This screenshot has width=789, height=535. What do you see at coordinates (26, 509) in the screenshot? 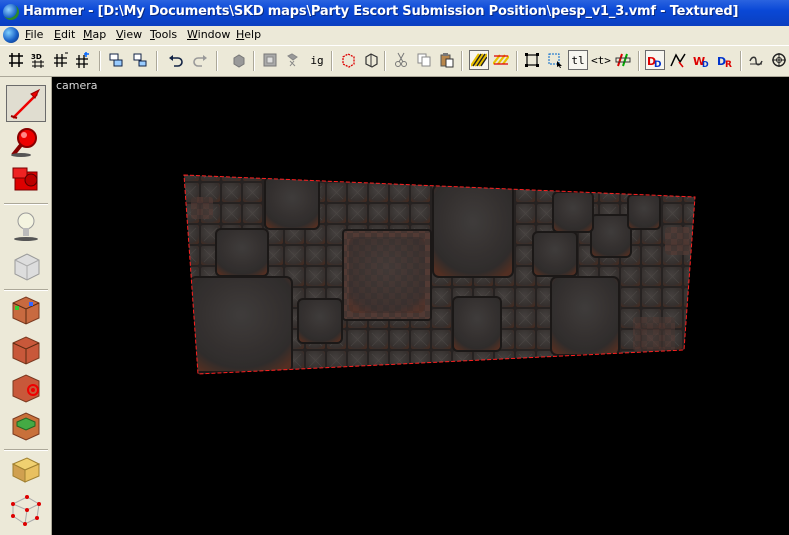
I see `vertex-manipulation-tool-icon` at bounding box center [26, 509].